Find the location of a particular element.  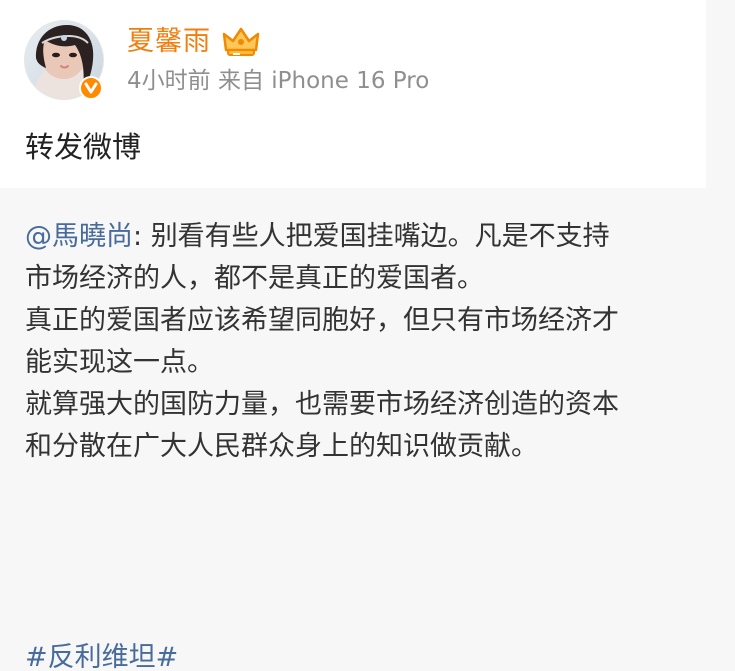

repost-paragraph-2-line-2: 能实现这一点。 is located at coordinates (119, 362).